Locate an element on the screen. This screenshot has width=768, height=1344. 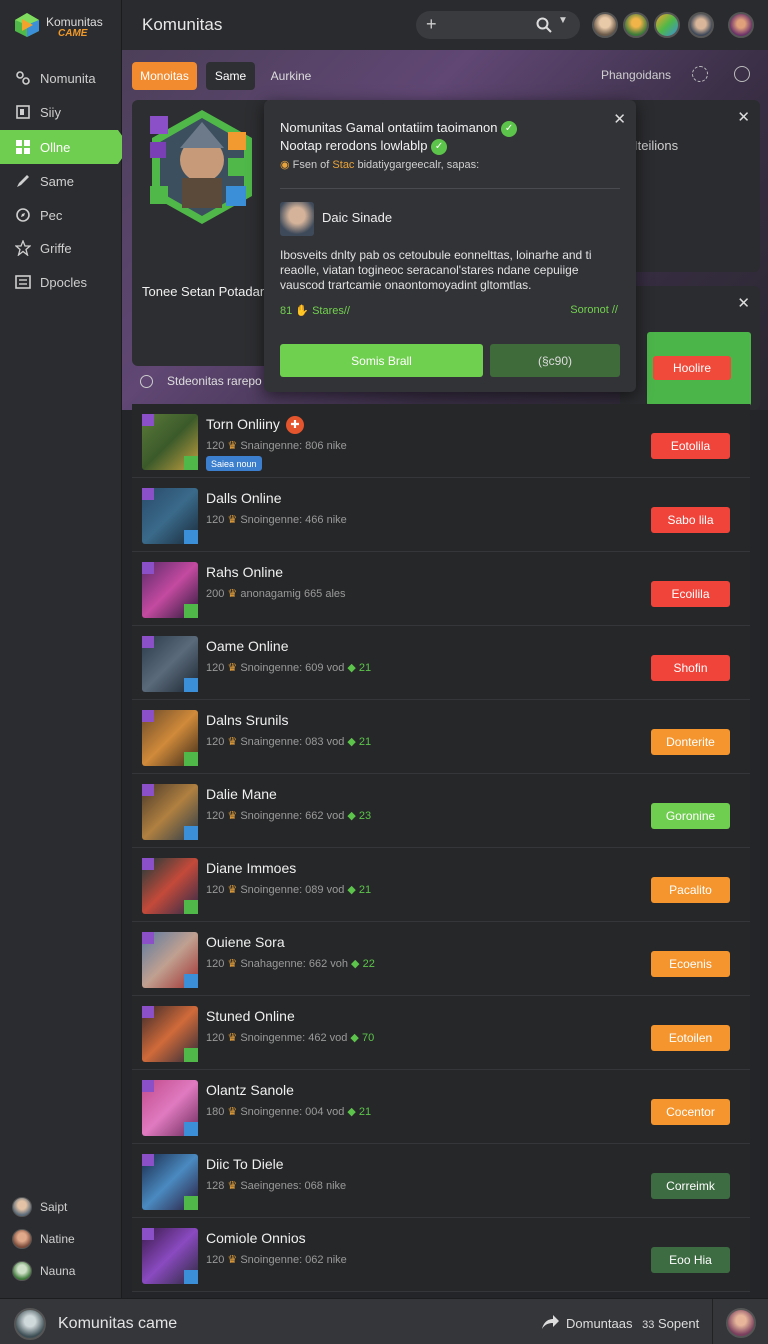
hot-icon: ✚ is located at coordinates (294, 425).